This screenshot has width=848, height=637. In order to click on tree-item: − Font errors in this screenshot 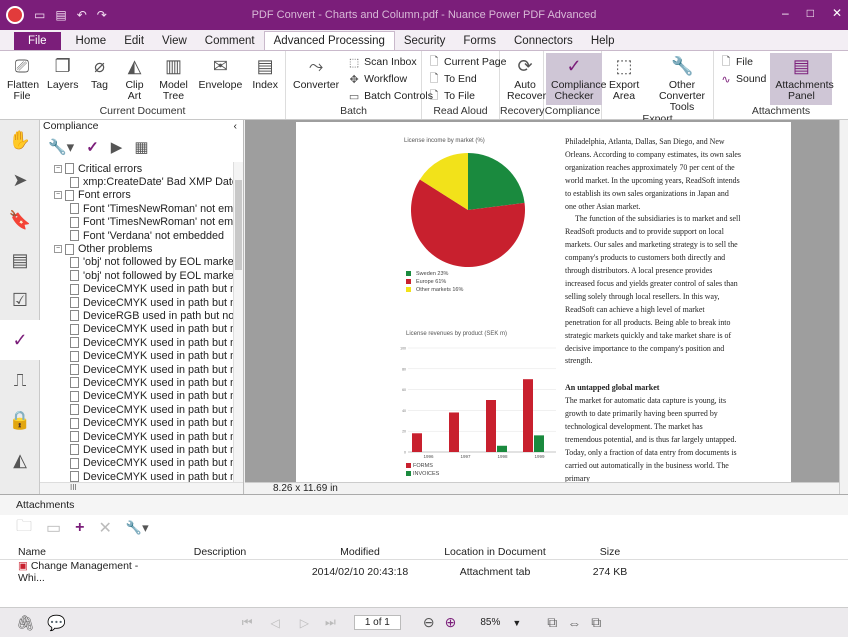, I will do `click(136, 195)`.